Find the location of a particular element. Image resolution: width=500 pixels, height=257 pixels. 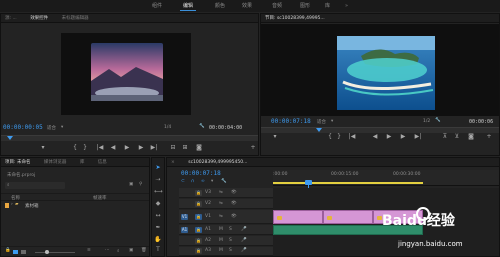

v1-lock-icon: 🔒 is located at coordinates (198, 217).